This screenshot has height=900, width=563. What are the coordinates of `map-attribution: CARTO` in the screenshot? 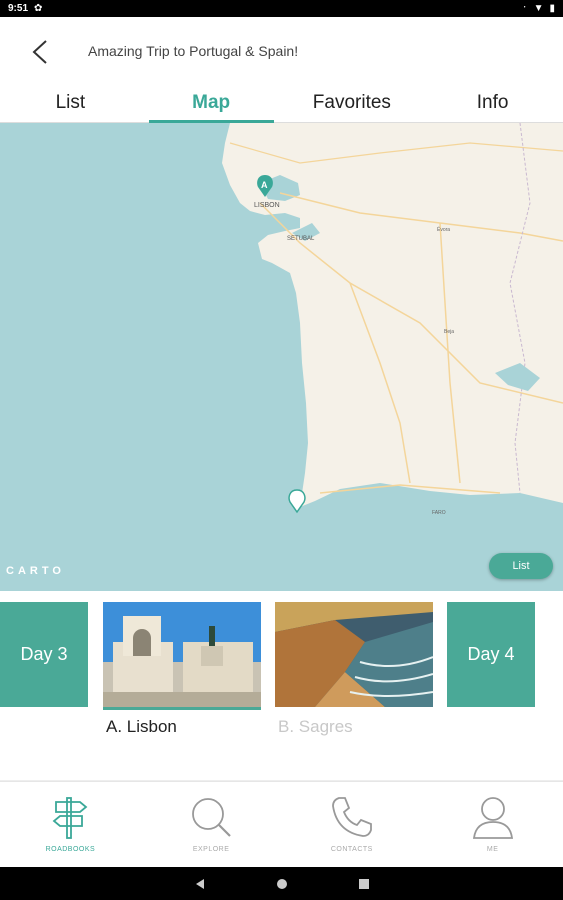 It's located at (35, 571).